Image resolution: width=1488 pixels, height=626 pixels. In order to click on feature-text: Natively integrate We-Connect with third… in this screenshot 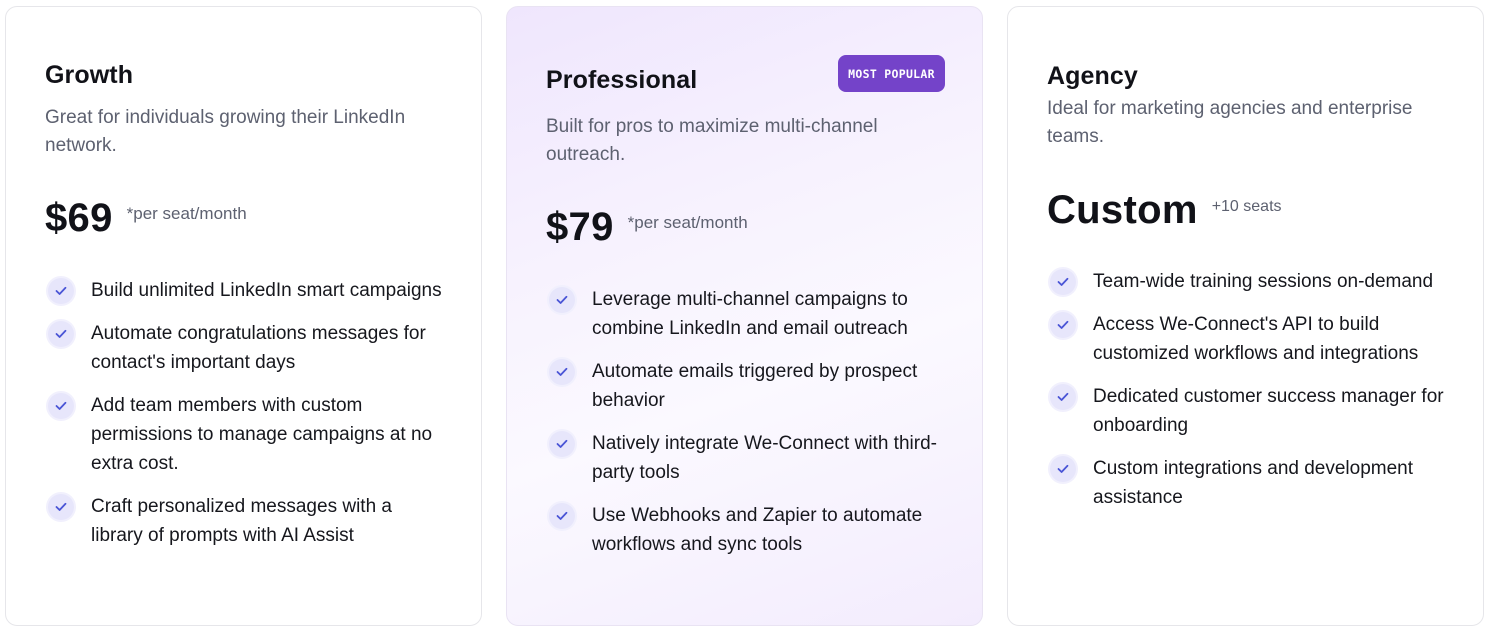, I will do `click(764, 458)`.